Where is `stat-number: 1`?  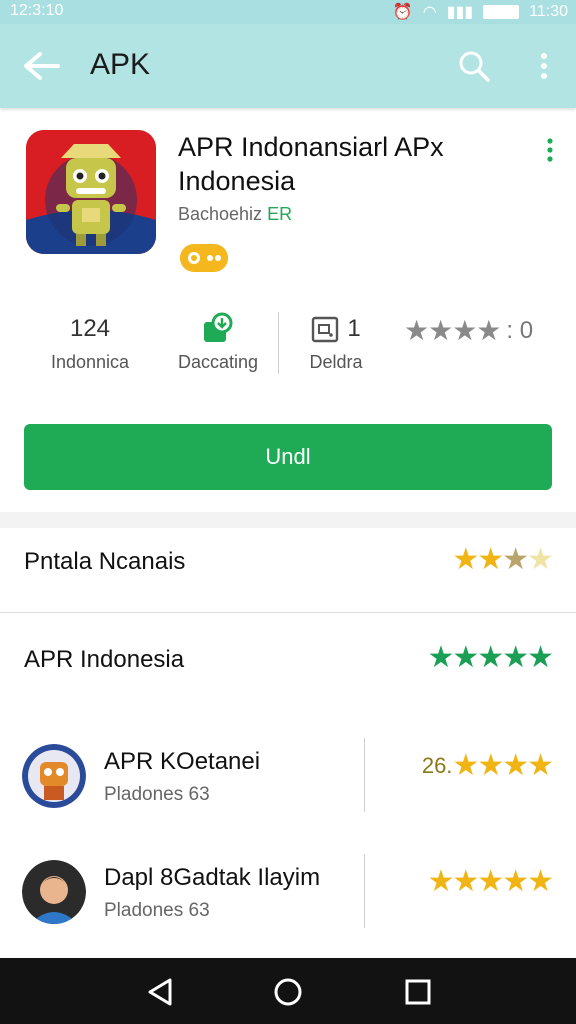 stat-number: 1 is located at coordinates (354, 328).